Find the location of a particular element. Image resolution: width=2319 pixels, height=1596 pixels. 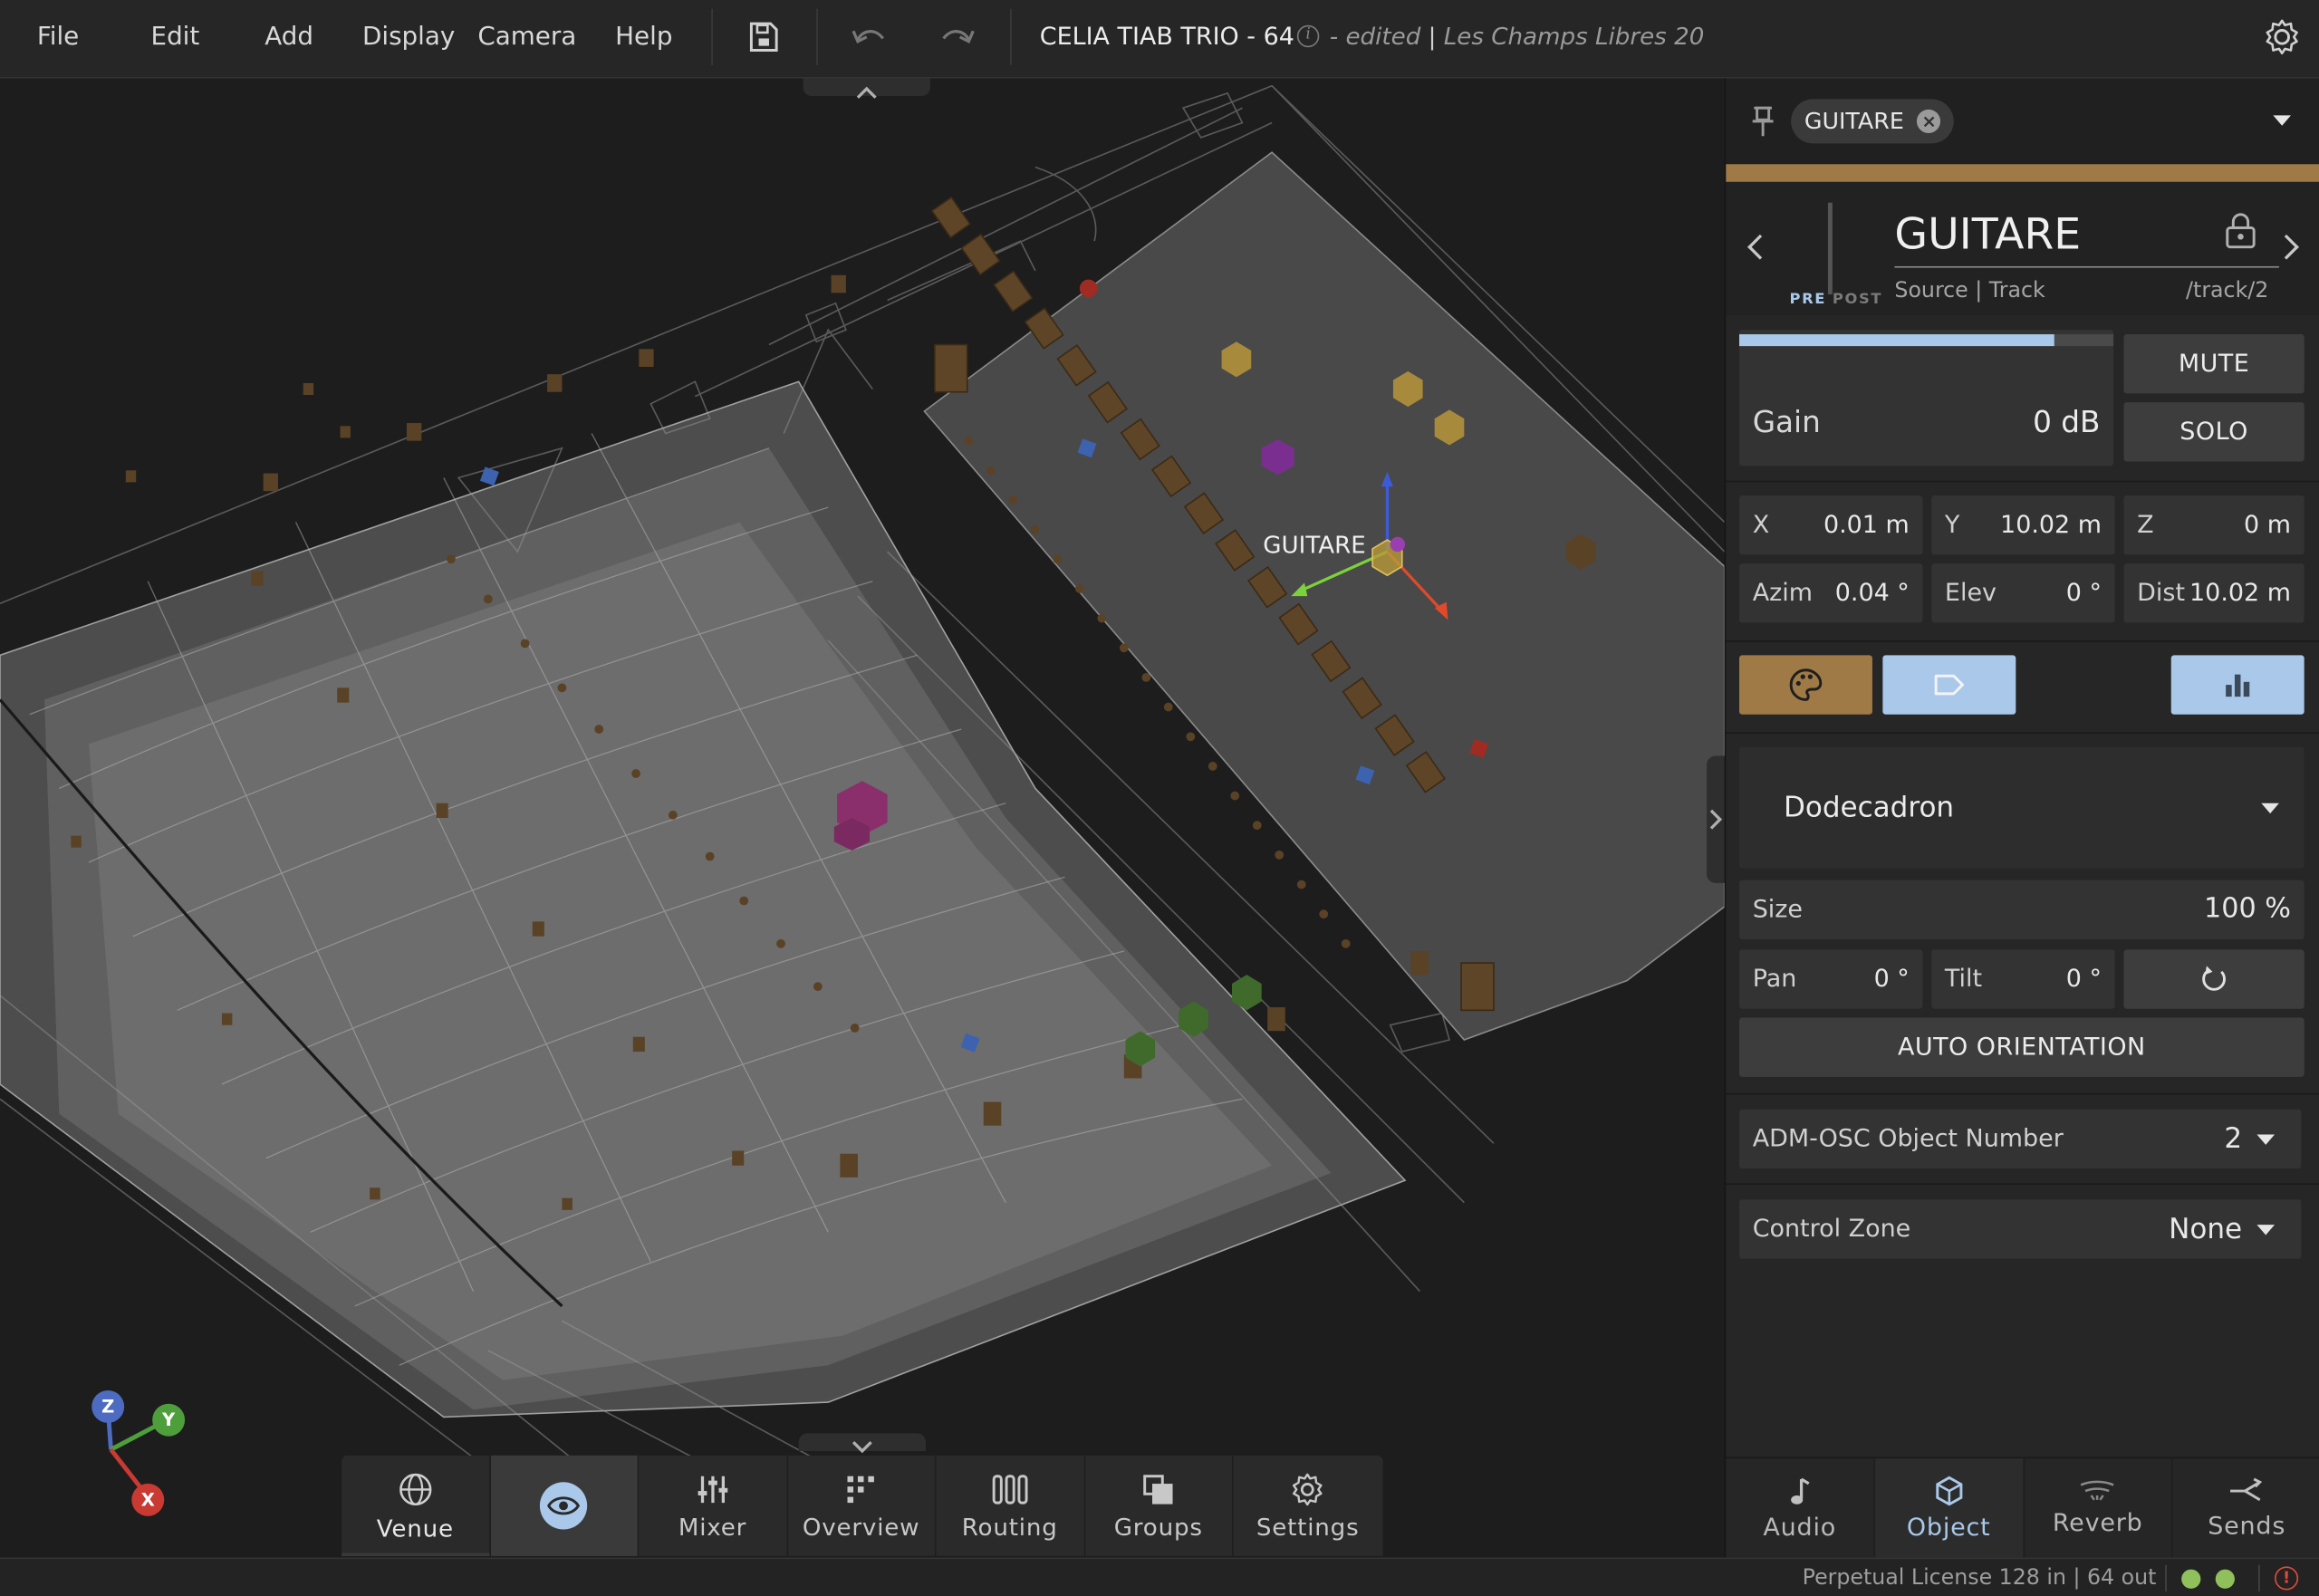

menu-add: Add is located at coordinates (289, 37).